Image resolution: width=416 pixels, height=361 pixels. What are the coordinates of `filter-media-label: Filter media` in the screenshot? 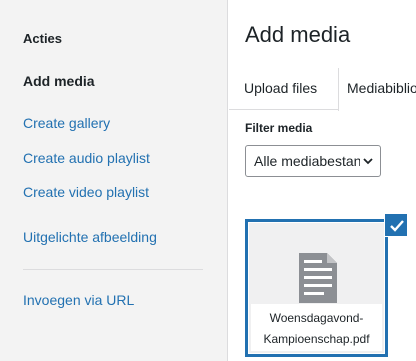 It's located at (279, 128).